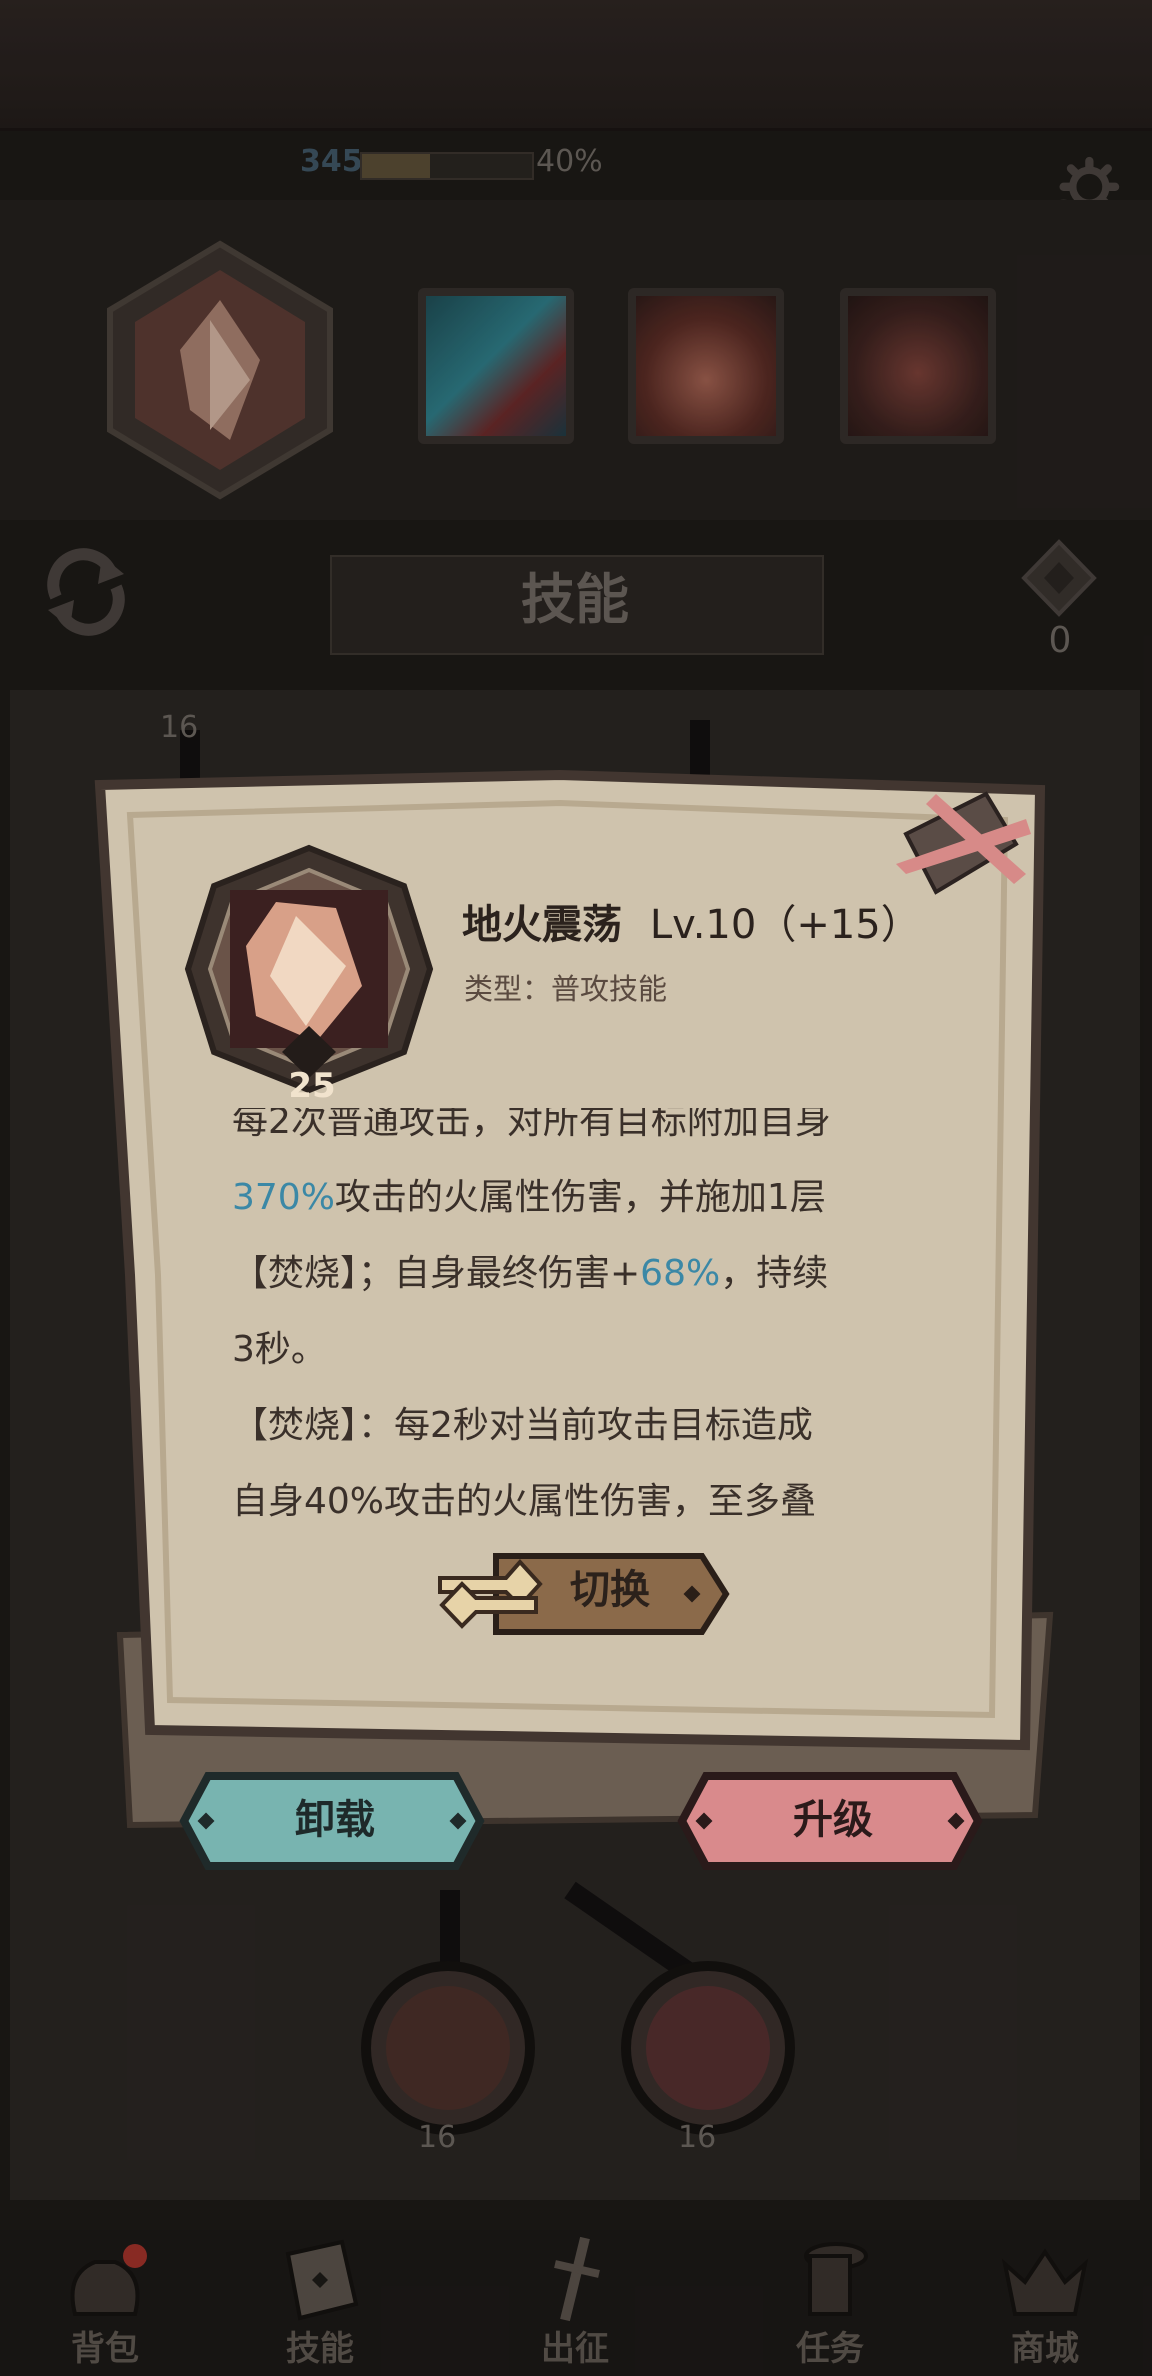 The width and height of the screenshot is (1152, 2376). Describe the element at coordinates (785, 925) in the screenshot. I see `skill-level: Lv.10（+15）` at that location.